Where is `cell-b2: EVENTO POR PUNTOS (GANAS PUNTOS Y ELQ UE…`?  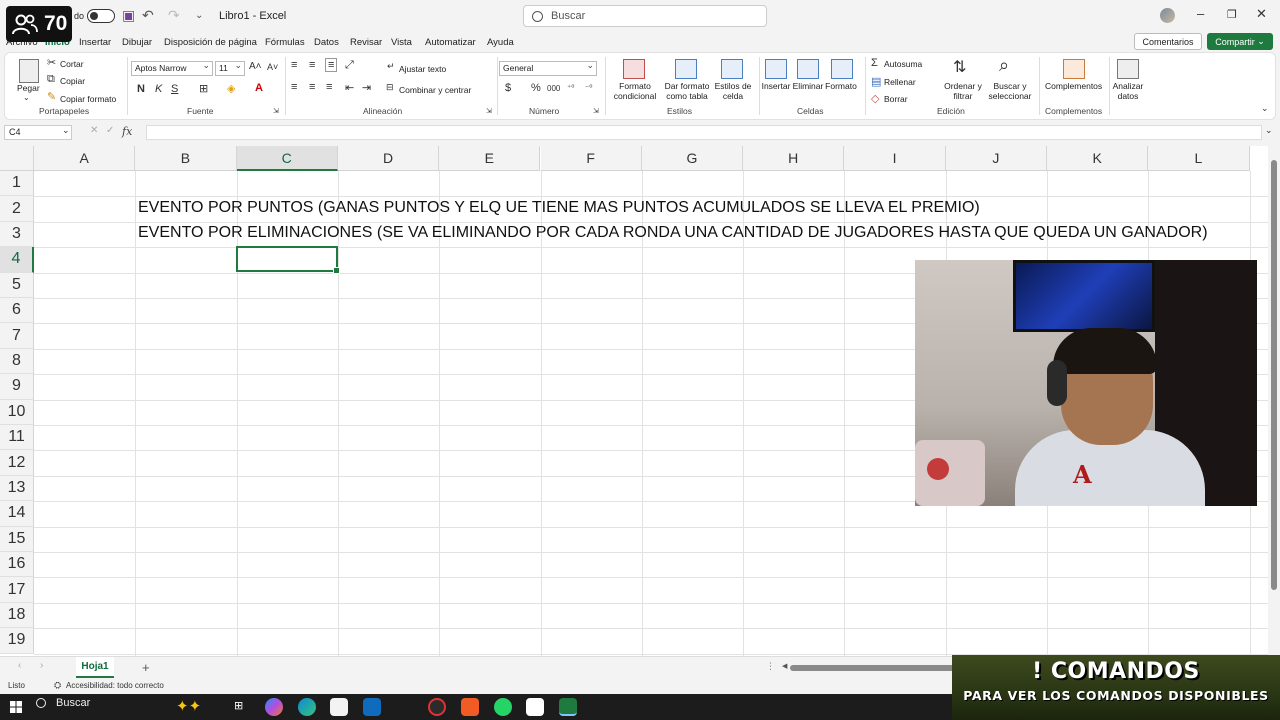 cell-b2: EVENTO POR PUNTOS (GANAS PUNTOS Y ELQ UE… is located at coordinates (559, 208).